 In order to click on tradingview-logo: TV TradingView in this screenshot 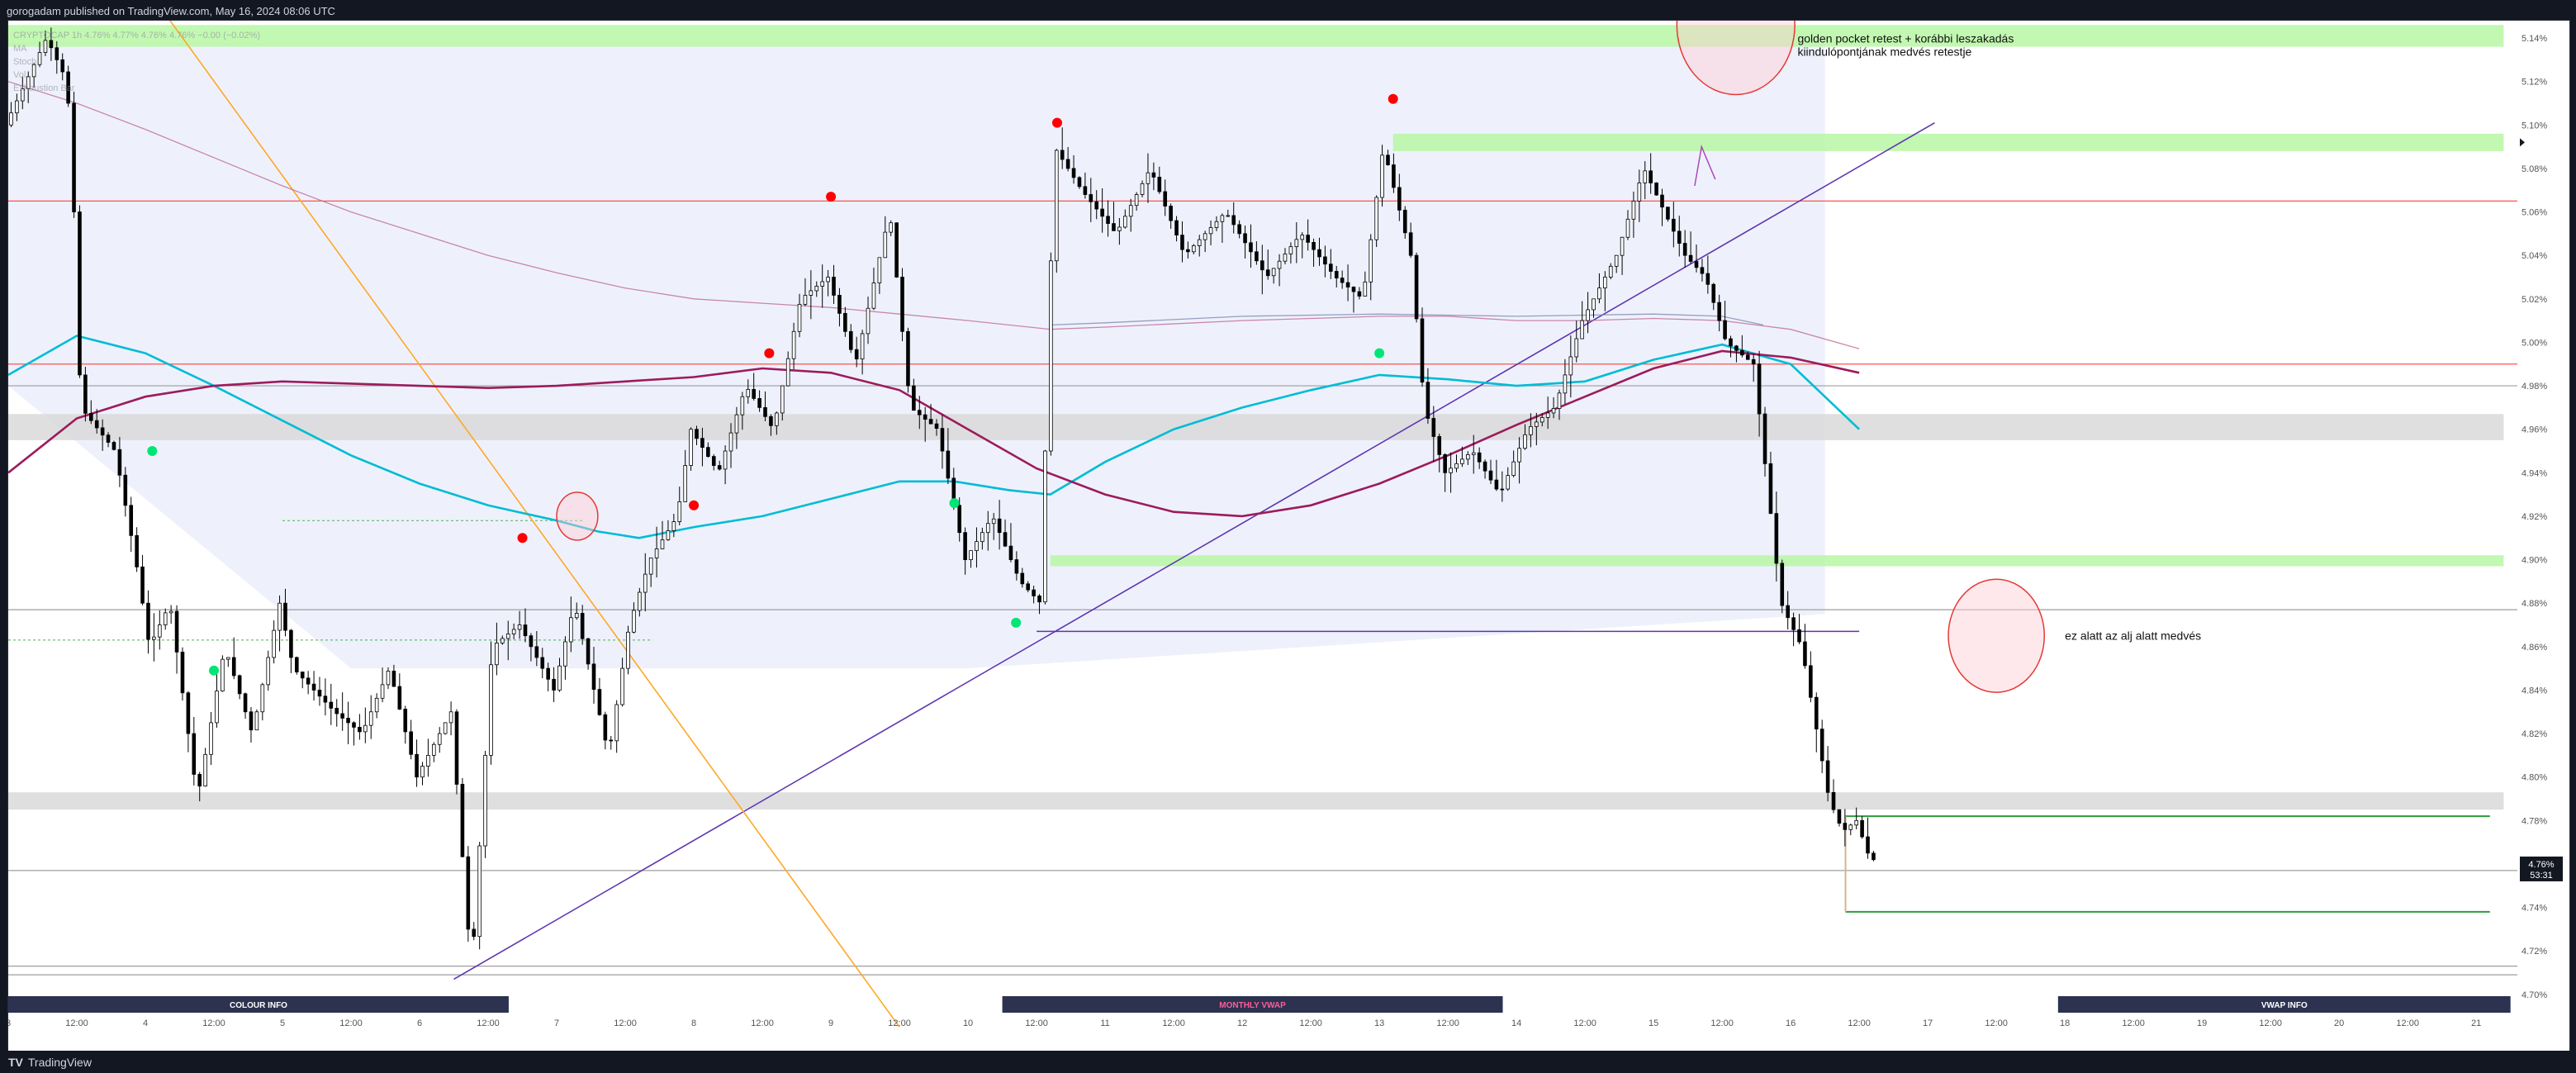, I will do `click(50, 1062)`.